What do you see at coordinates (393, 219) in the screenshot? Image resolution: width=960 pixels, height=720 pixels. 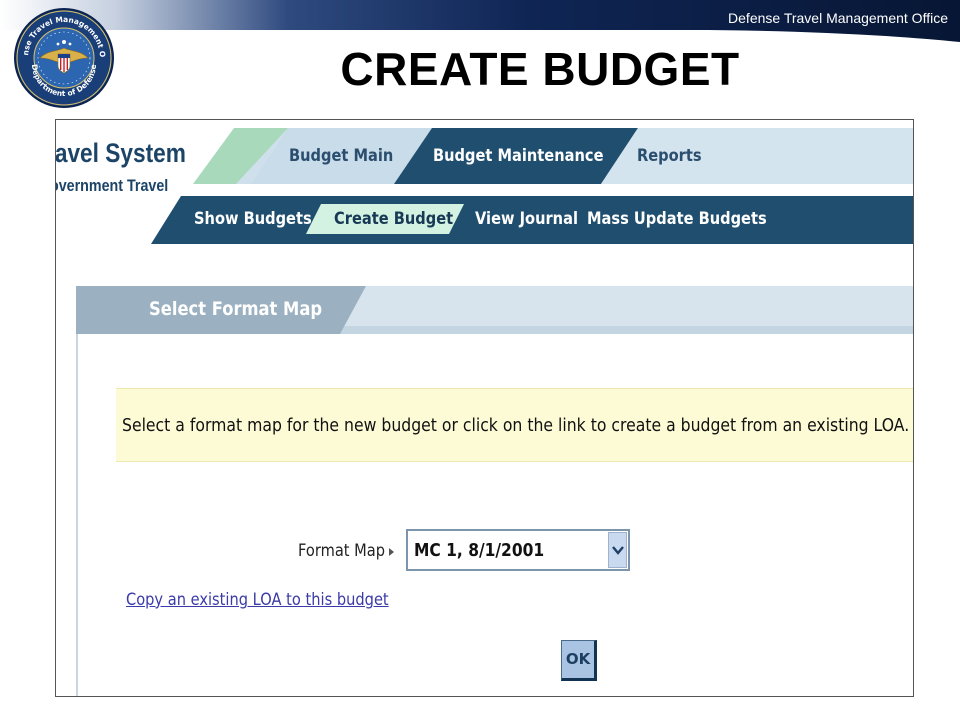 I see `subtab-create-budget: Create Budget` at bounding box center [393, 219].